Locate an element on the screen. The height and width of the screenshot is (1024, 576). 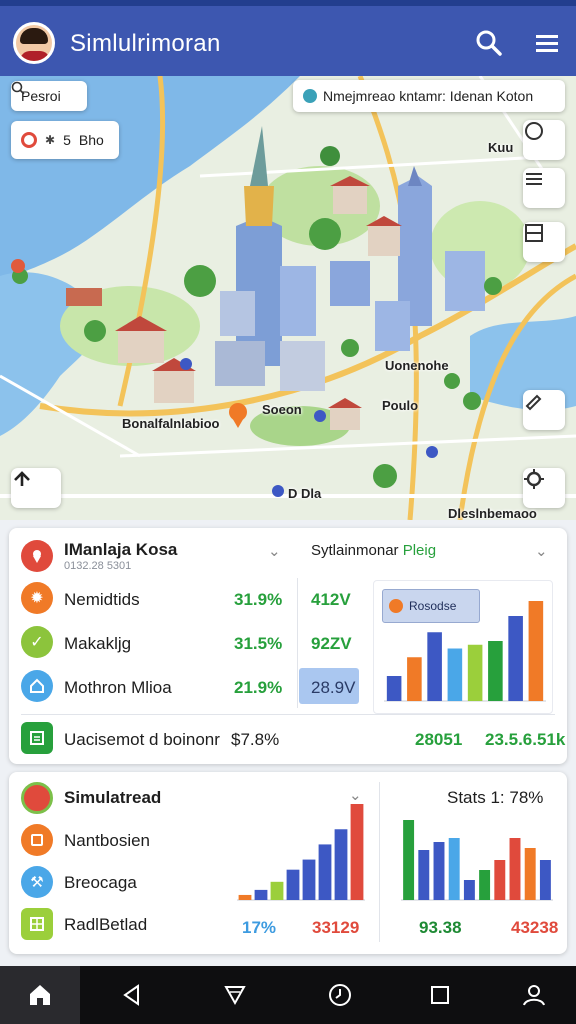
avatar is located at coordinates (34, 43).